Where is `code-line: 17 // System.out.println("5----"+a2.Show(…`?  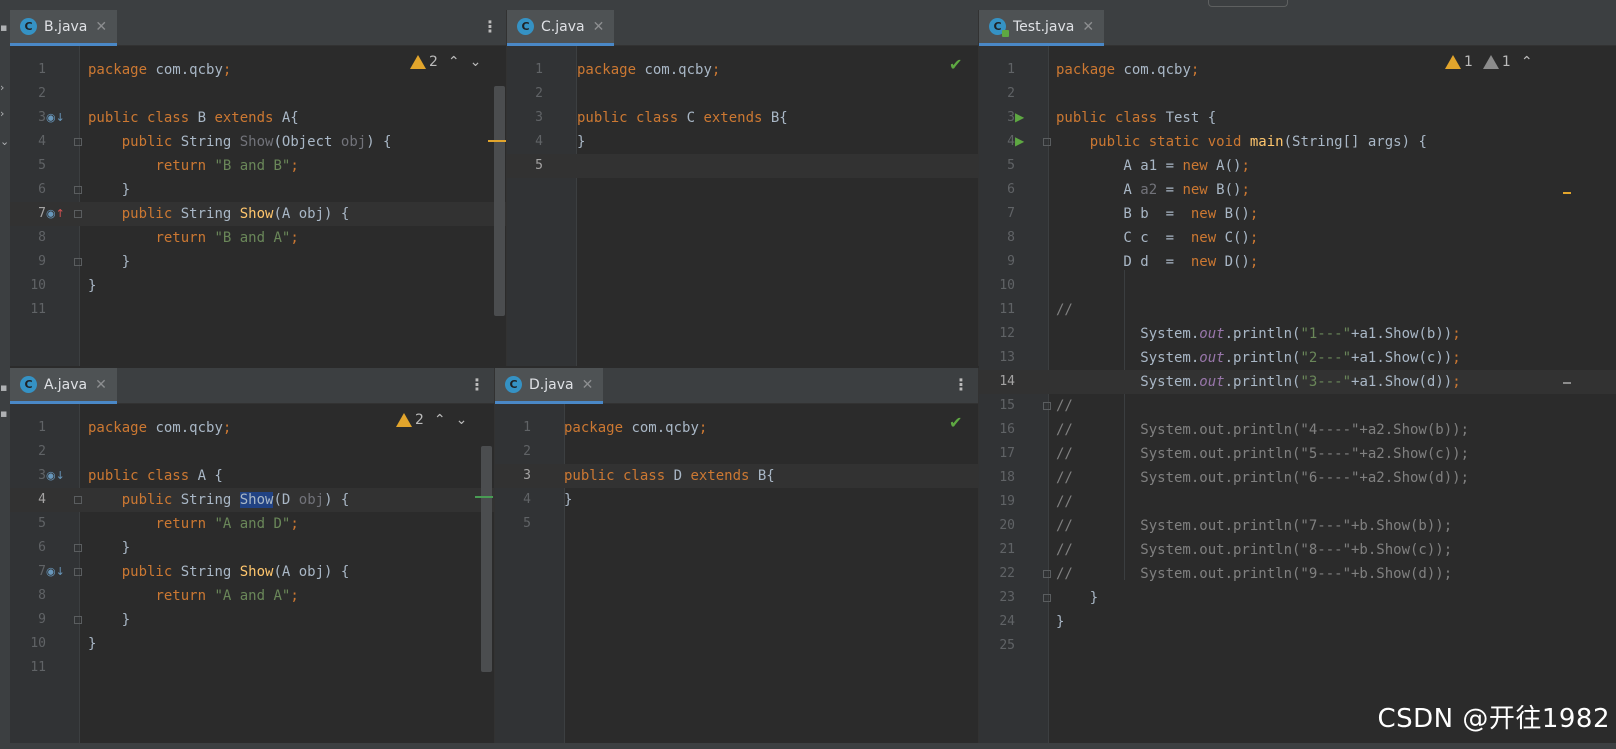 code-line: 17 // System.out.println("5----"+a2.Show(… is located at coordinates (1297, 454).